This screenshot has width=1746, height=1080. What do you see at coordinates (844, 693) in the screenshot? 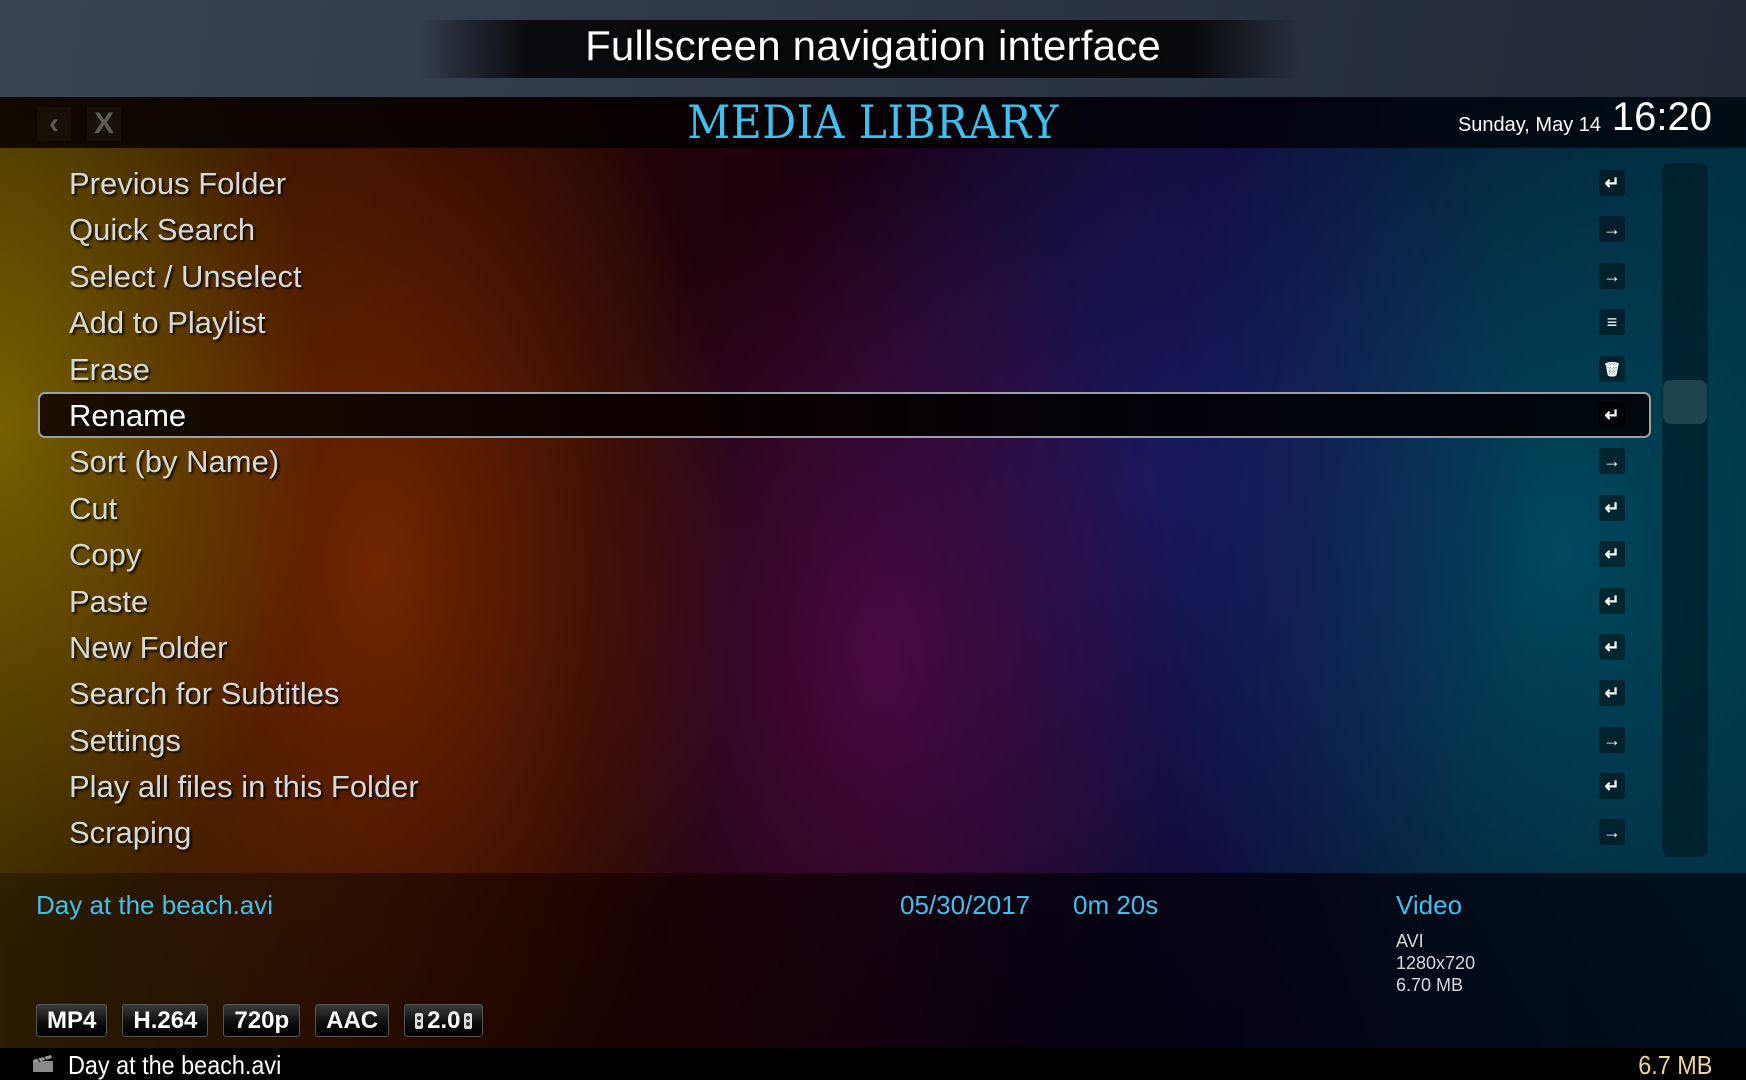
I see `menu-item: Search for Subtitles ↵` at bounding box center [844, 693].